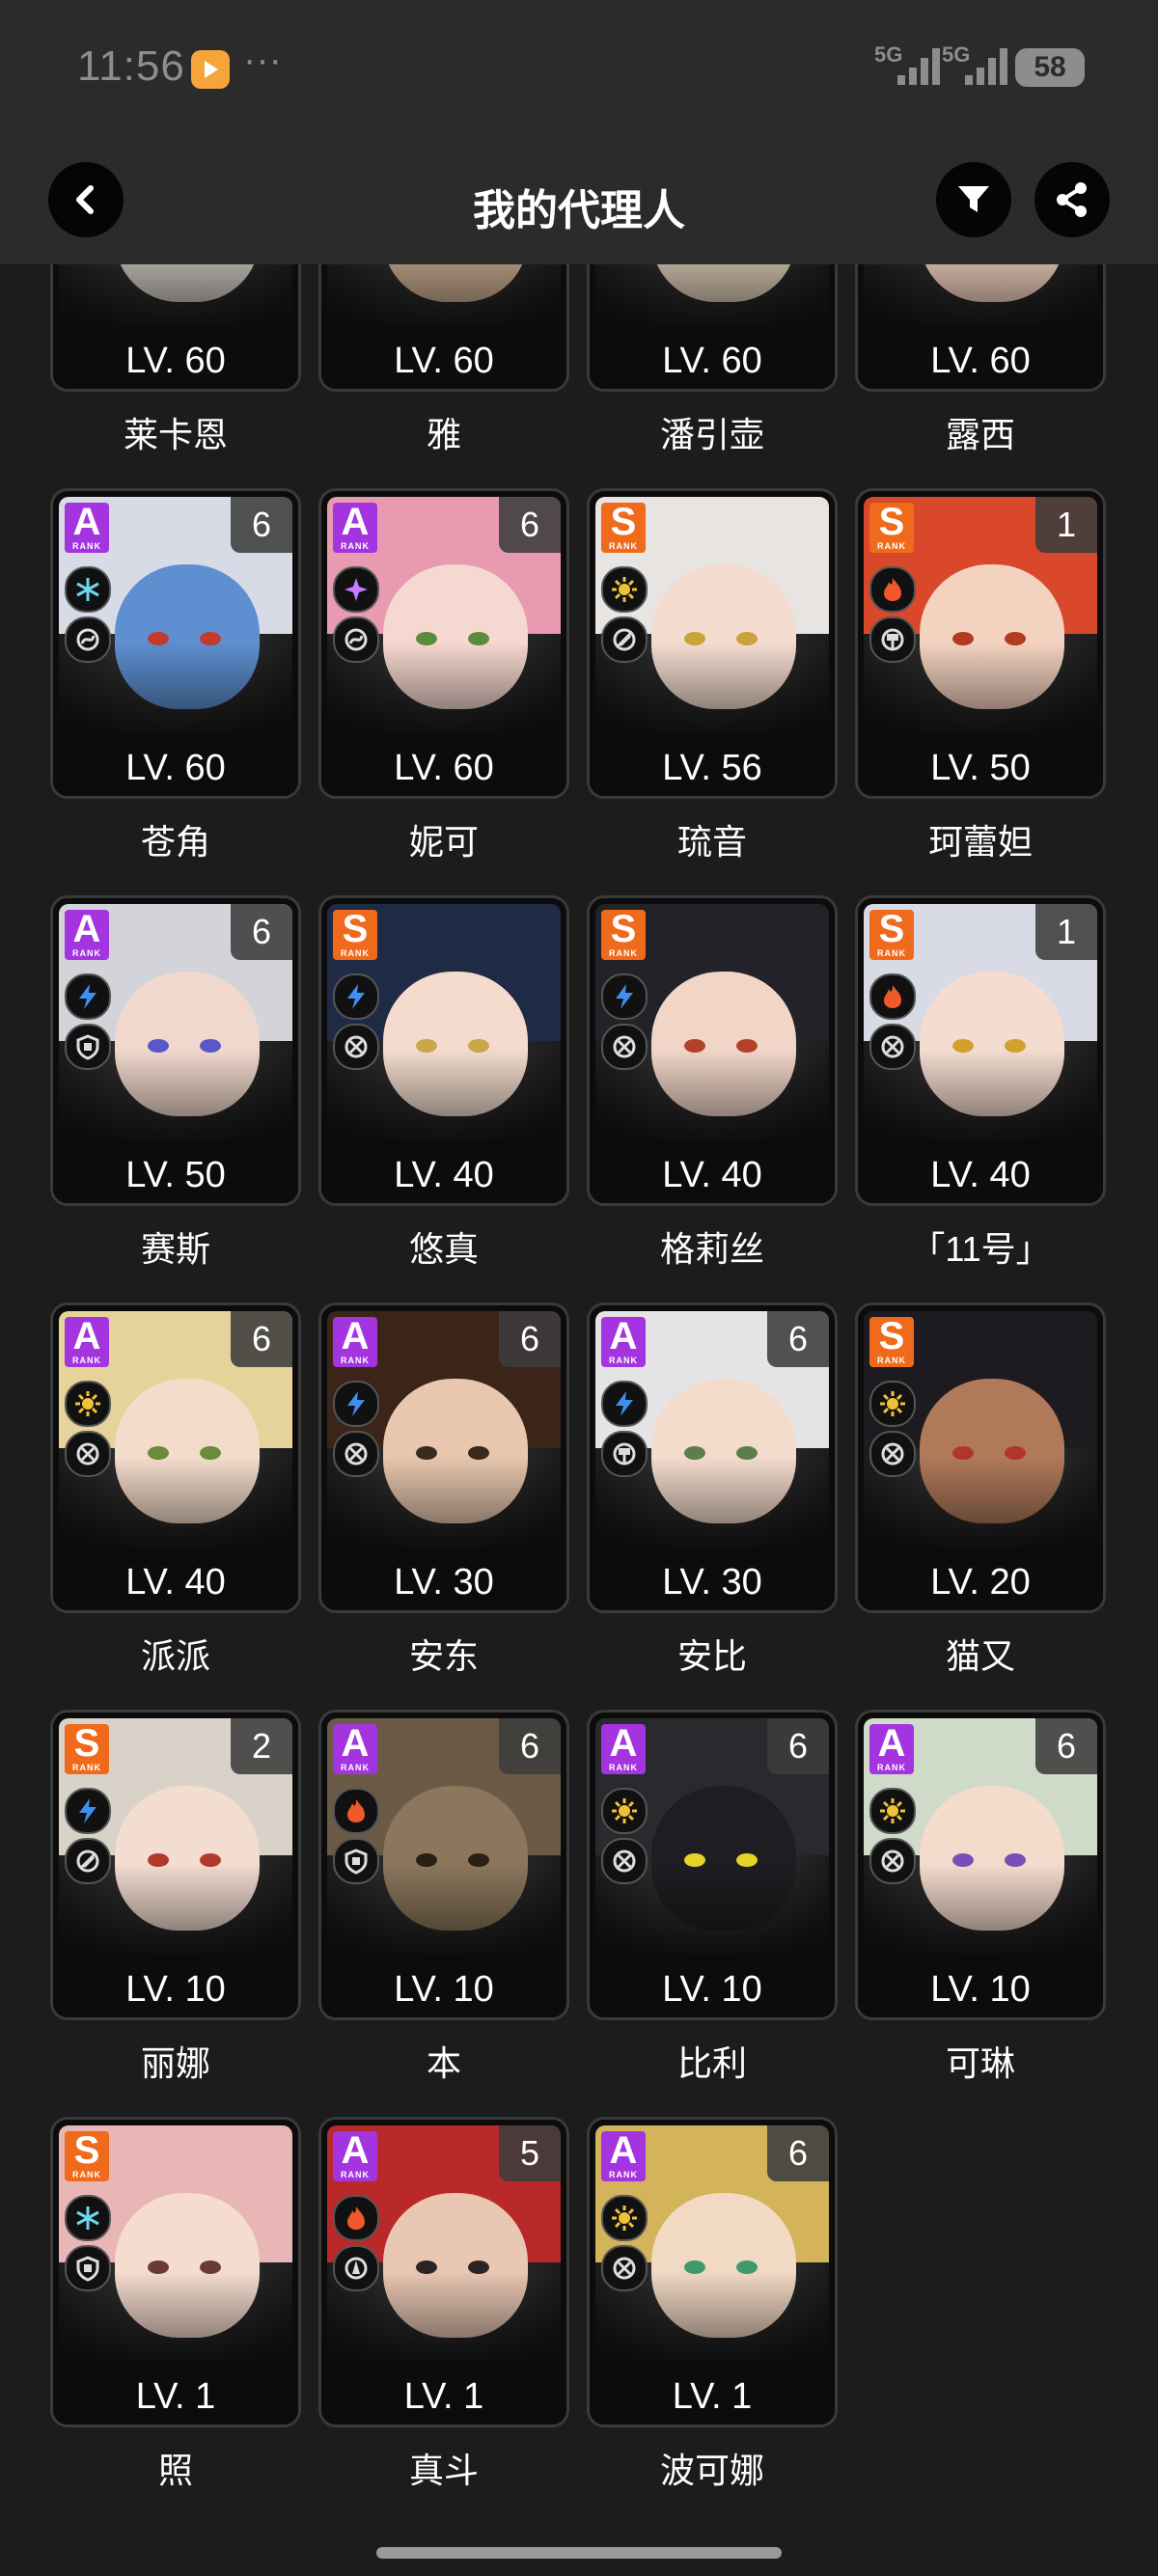  What do you see at coordinates (175, 2471) in the screenshot?
I see `agent-name: 照` at bounding box center [175, 2471].